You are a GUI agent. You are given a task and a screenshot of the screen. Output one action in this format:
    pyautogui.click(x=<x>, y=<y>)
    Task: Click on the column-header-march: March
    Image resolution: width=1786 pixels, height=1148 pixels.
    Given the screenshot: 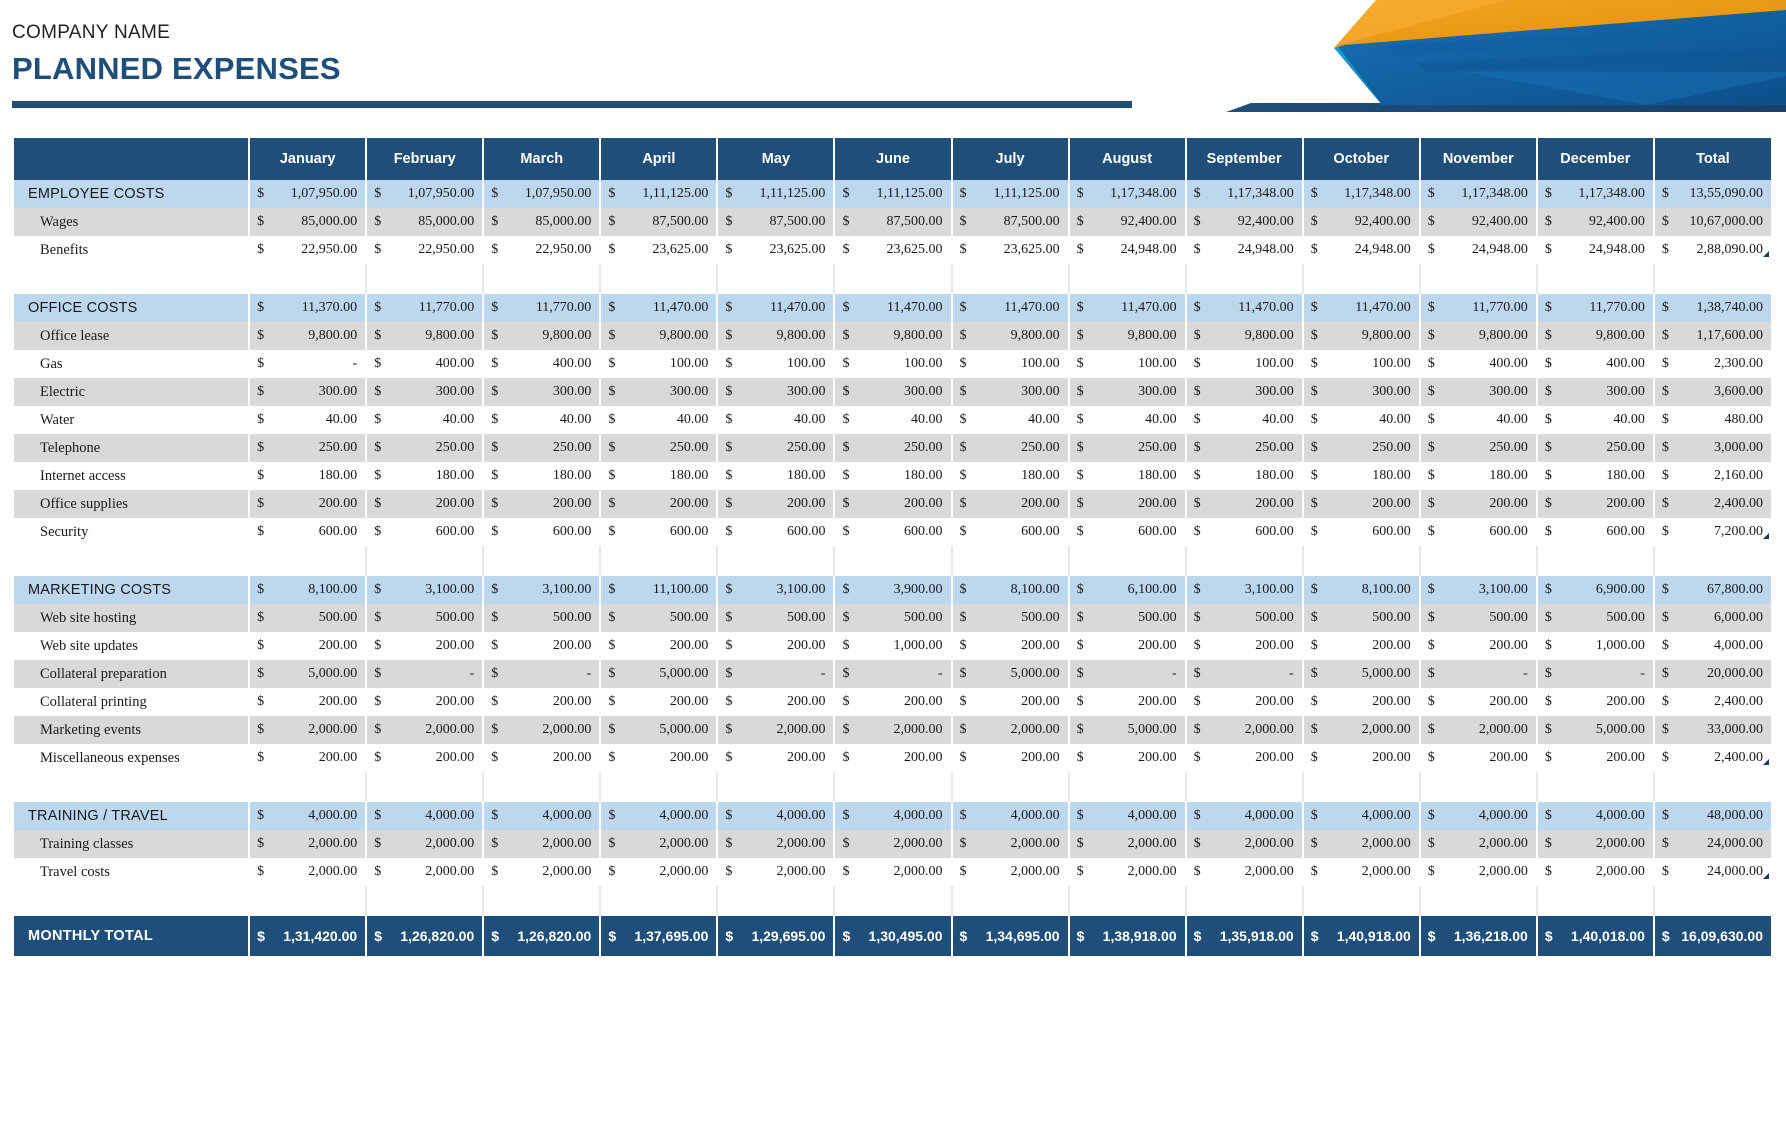 What is the action you would take?
    pyautogui.click(x=542, y=159)
    